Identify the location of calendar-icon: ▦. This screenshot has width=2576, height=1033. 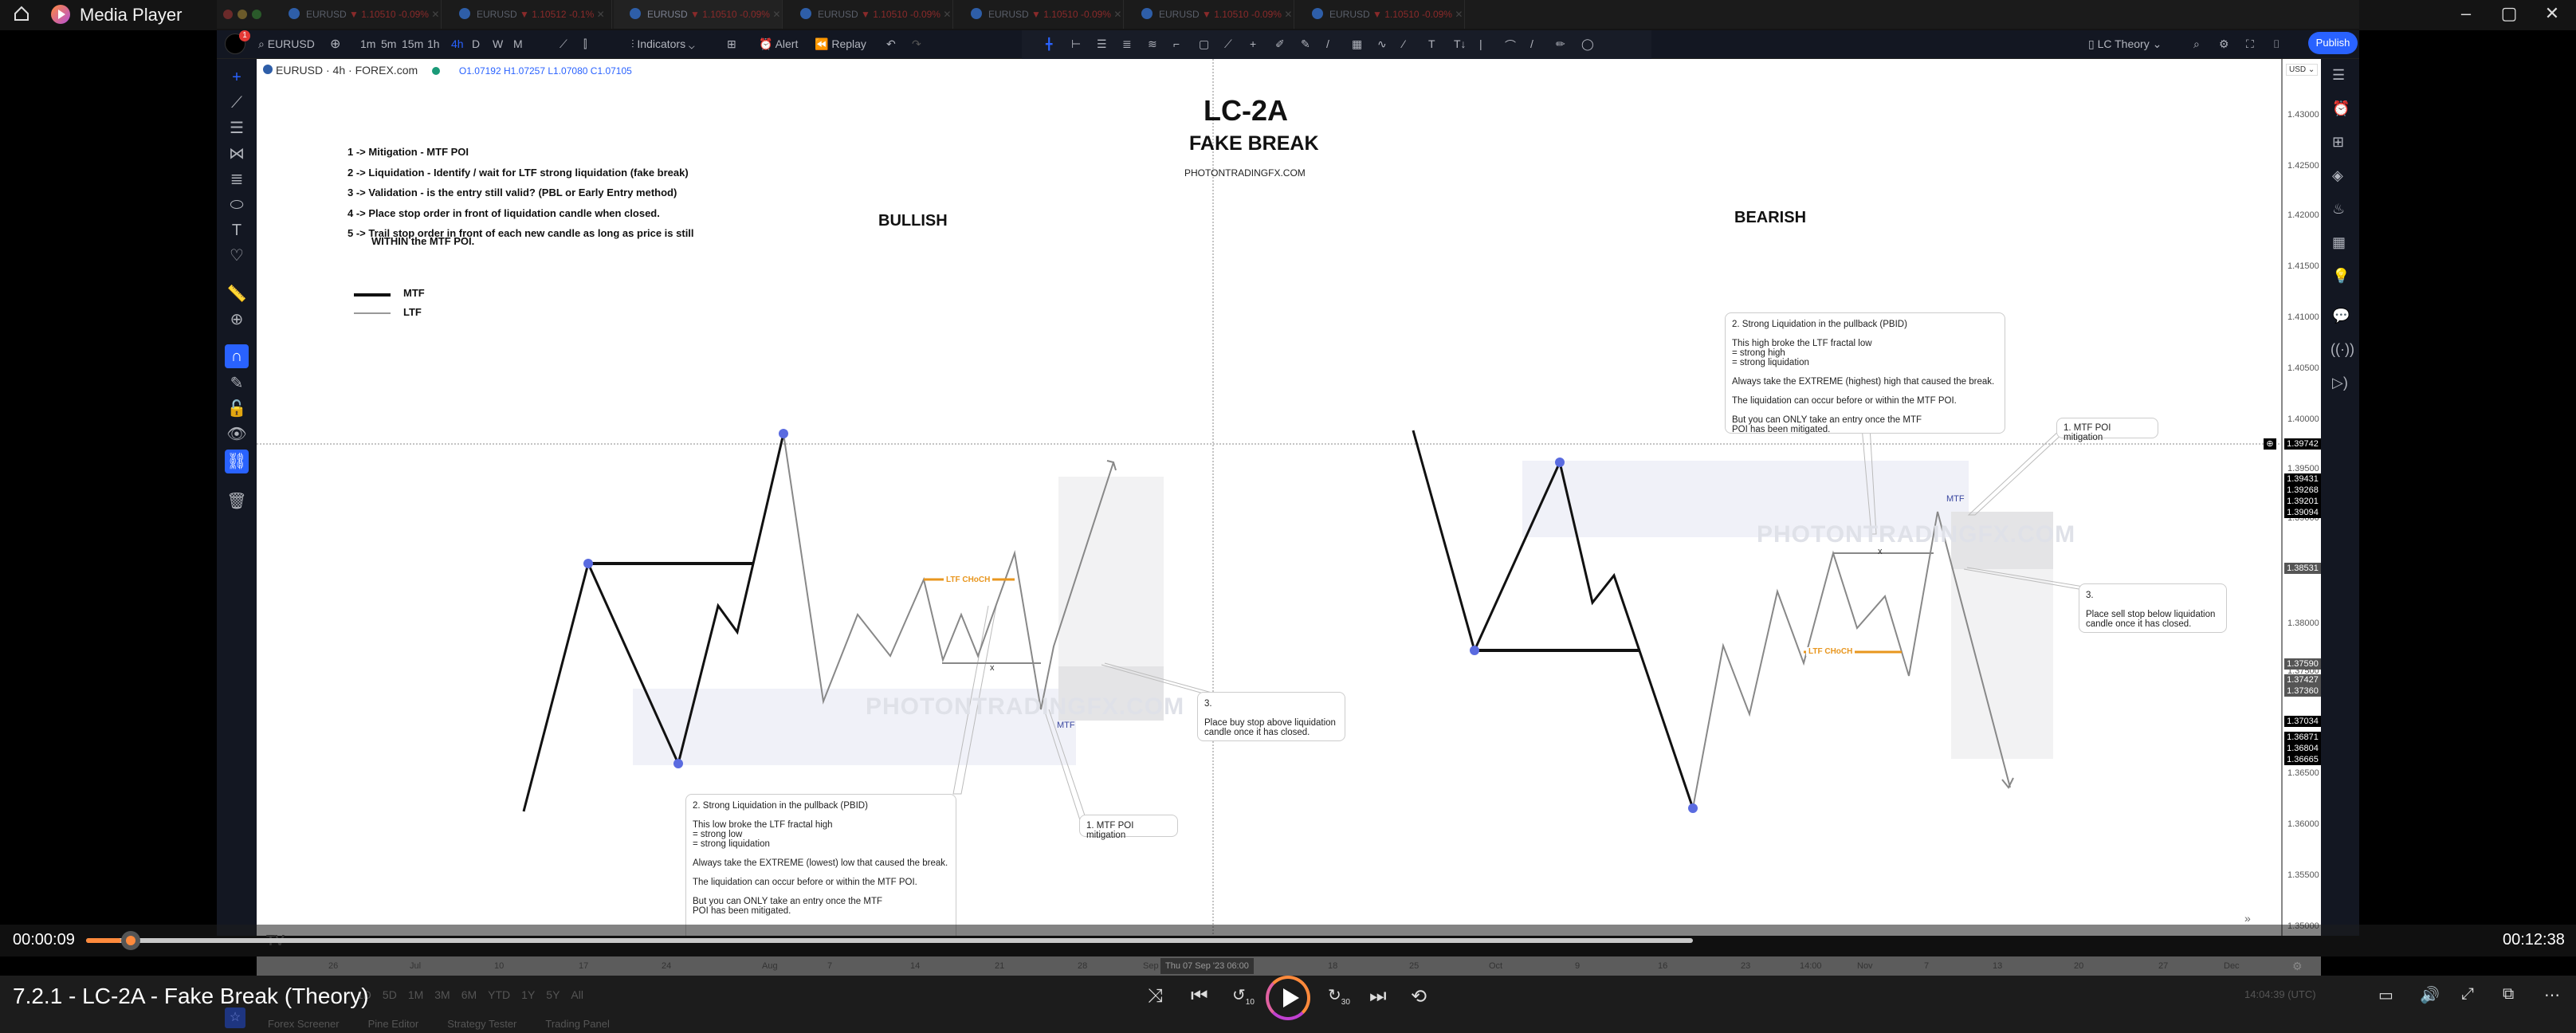
(2339, 242).